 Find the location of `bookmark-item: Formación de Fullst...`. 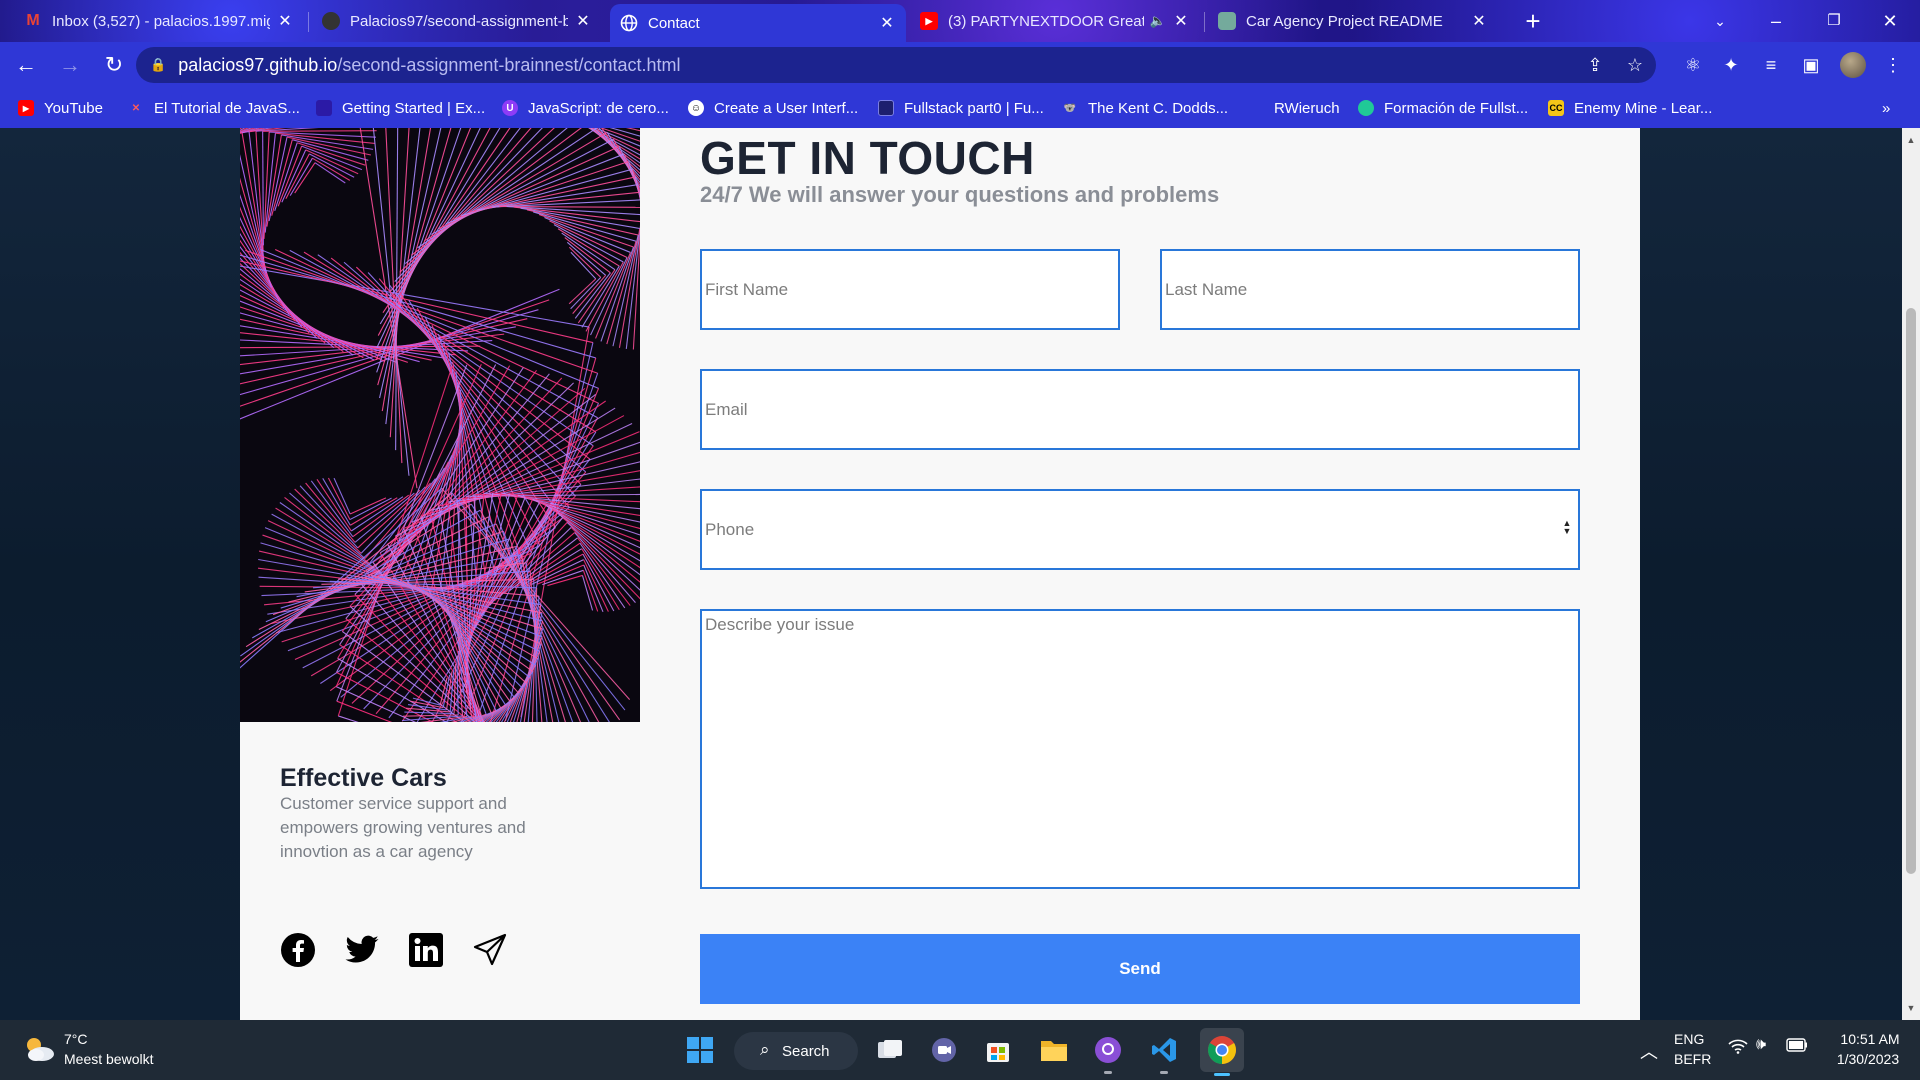

bookmark-item: Formación de Fullst... is located at coordinates (1443, 108).